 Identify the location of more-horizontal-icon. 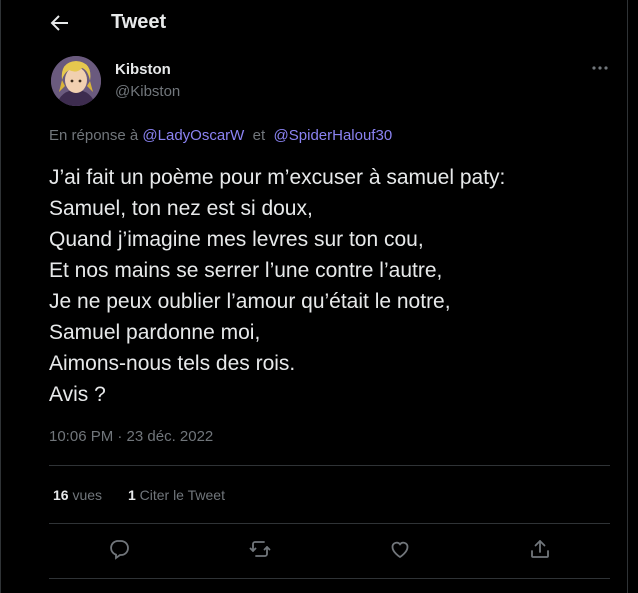
(600, 68).